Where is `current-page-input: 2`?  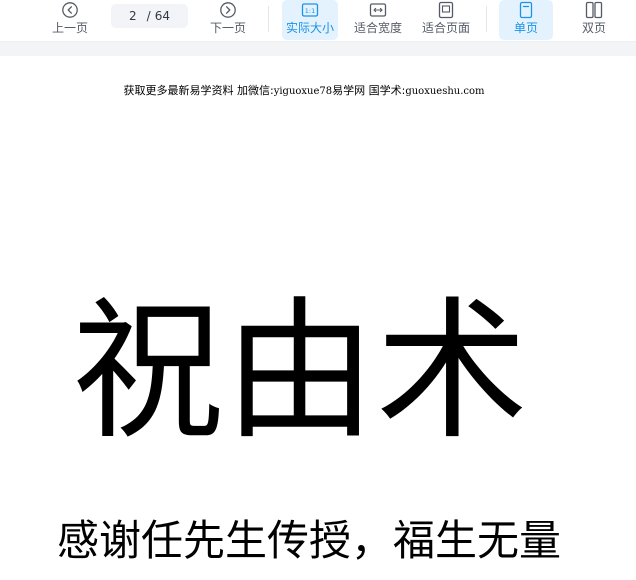
current-page-input: 2 is located at coordinates (133, 16).